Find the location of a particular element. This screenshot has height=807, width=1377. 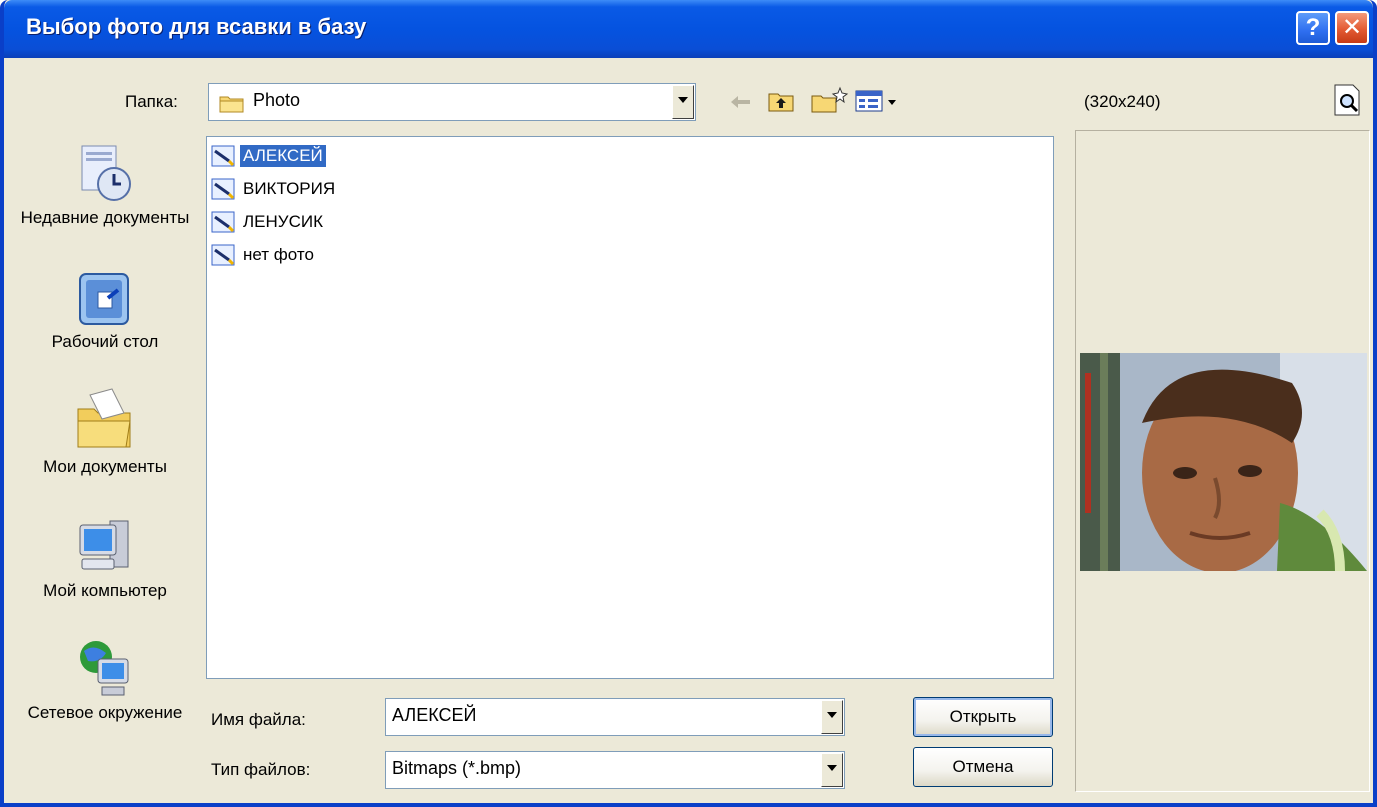

list-item: АЛЕКСЕЙ is located at coordinates (268, 156).